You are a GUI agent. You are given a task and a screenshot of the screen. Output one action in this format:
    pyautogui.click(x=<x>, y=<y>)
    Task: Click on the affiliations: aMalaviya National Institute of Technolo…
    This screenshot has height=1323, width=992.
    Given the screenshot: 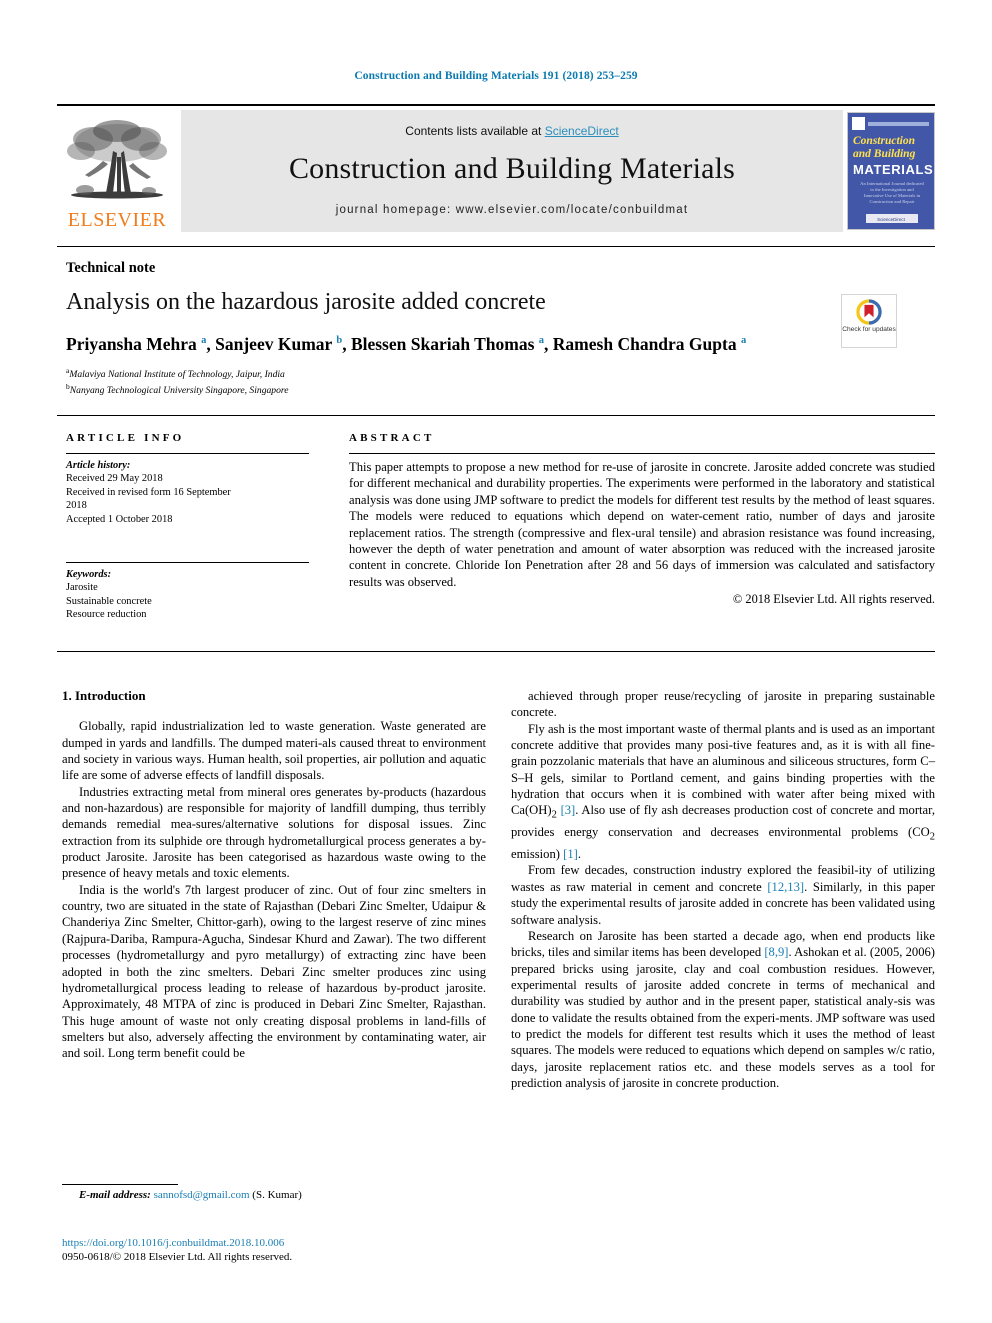 What is the action you would take?
    pyautogui.click(x=366, y=381)
    